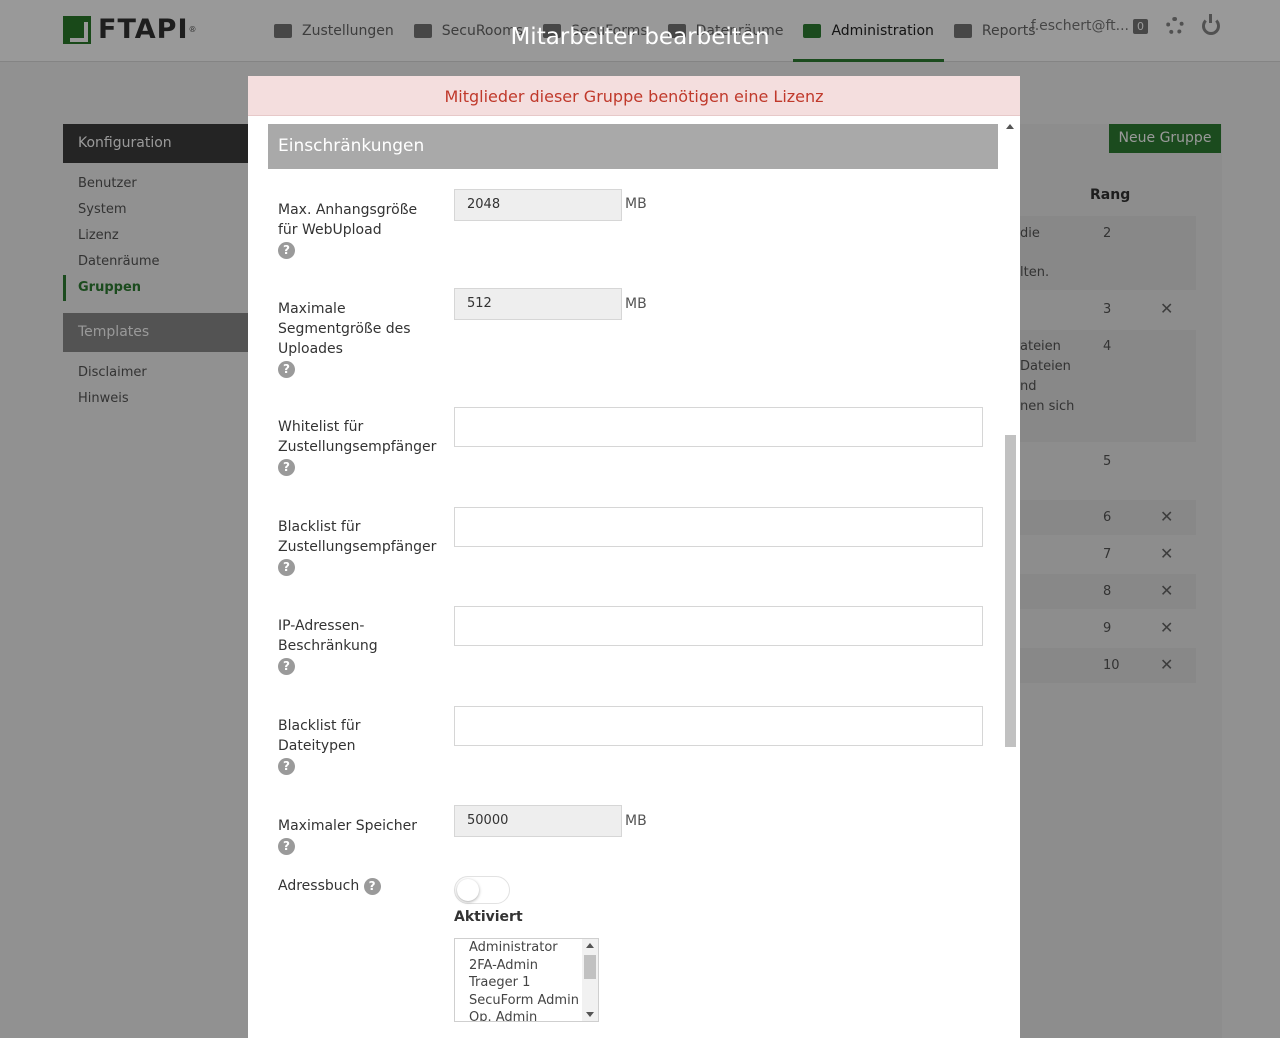  I want to click on select-option: 2FA-Admin, so click(526, 966).